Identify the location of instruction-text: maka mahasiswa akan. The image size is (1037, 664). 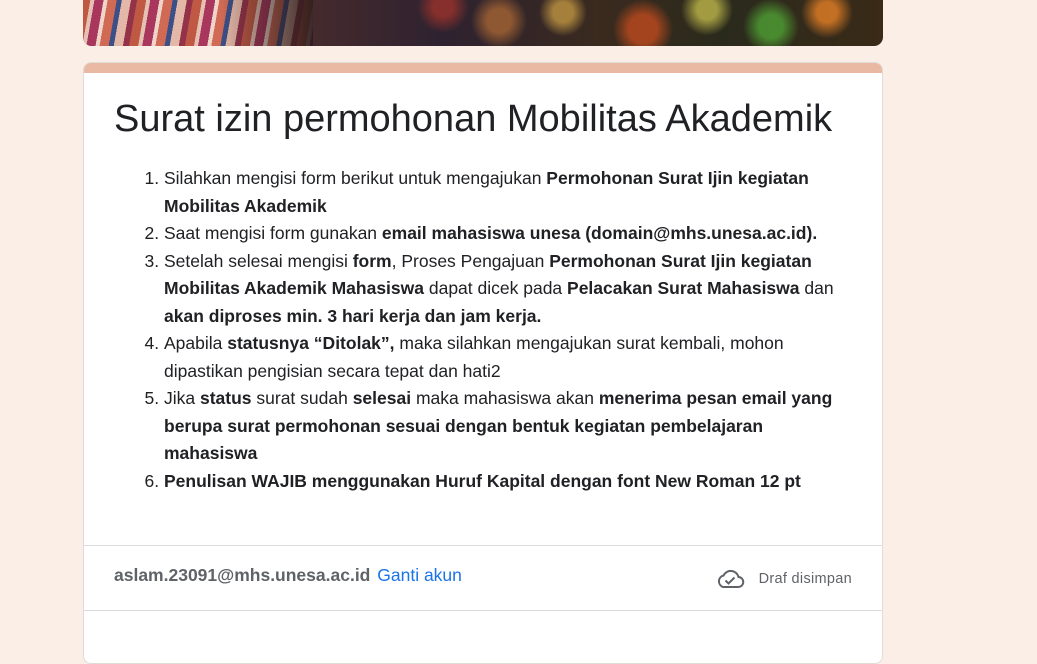
(505, 398).